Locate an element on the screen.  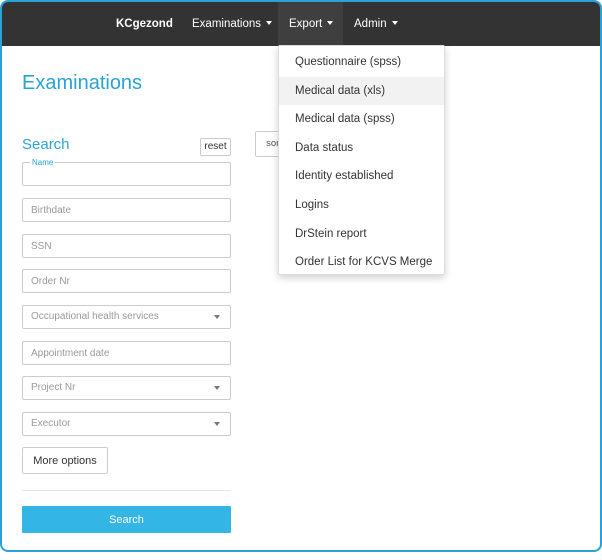
top-navbar: KCgezond Examinations Export Admin is located at coordinates (301, 24).